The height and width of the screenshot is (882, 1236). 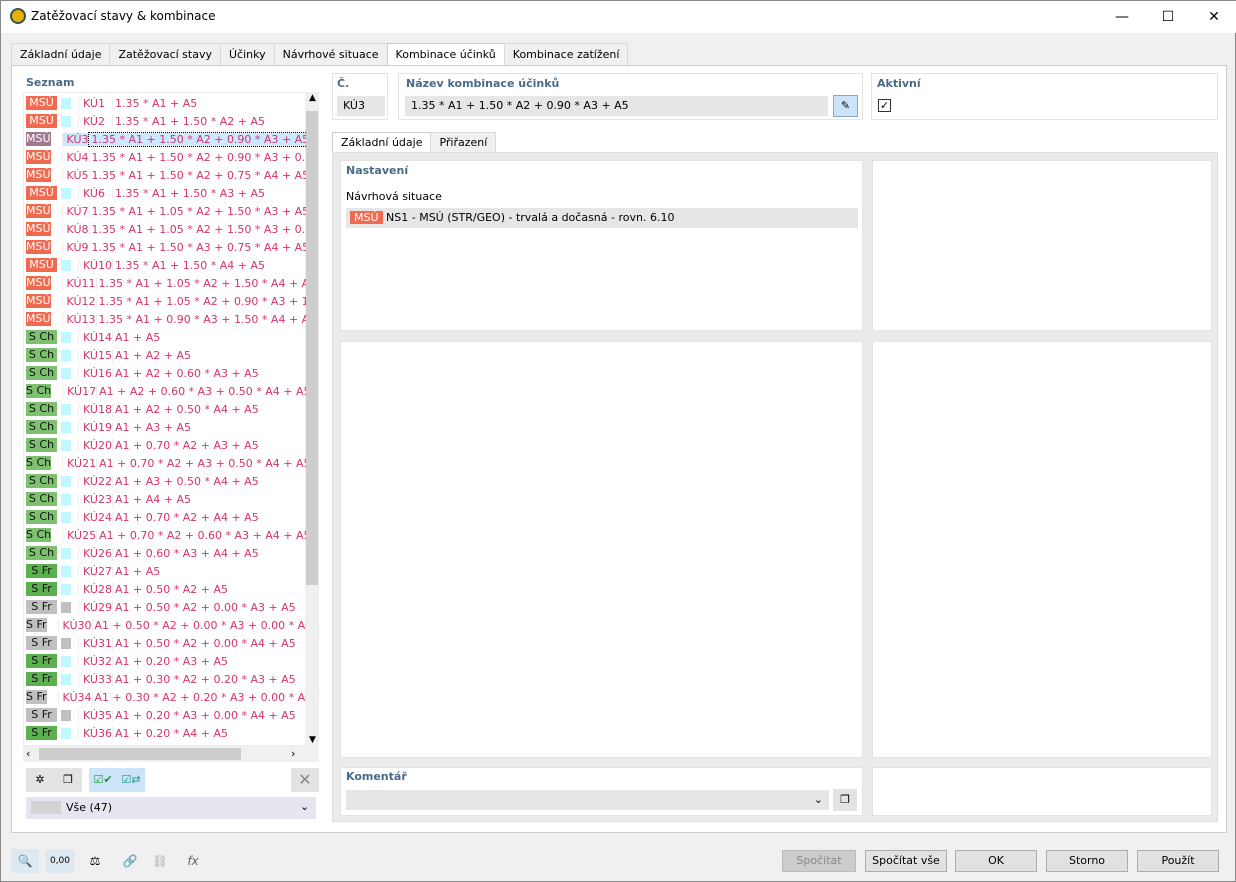 I want to click on list-item: S Fr KÚ32 A1 + 0.20 * A3 + A5, so click(x=165, y=661).